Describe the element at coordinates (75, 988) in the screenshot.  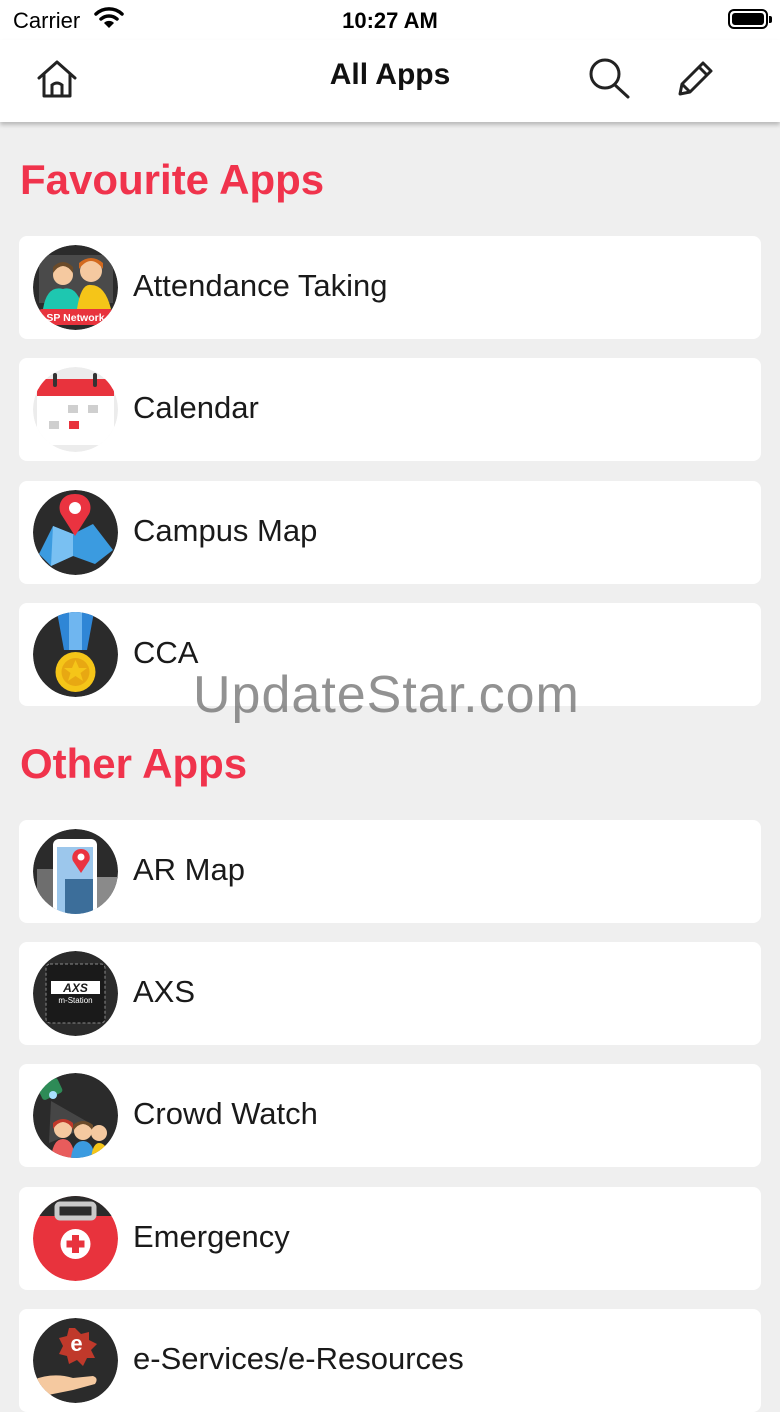
I see `axs-logo-text: AXS` at that location.